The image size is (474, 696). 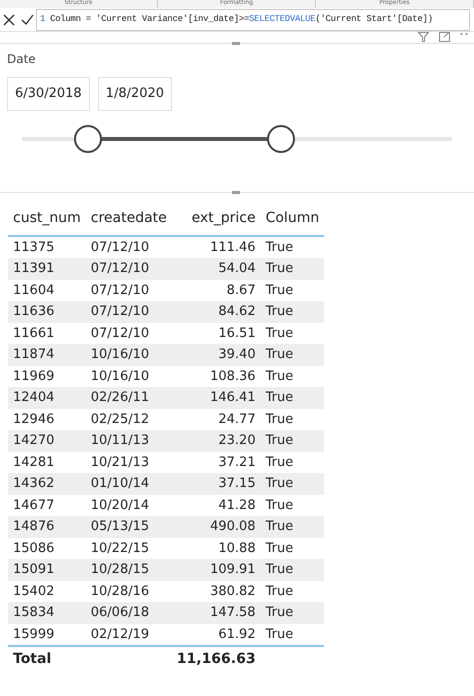 I want to click on table-cell: 147.58, so click(x=216, y=613).